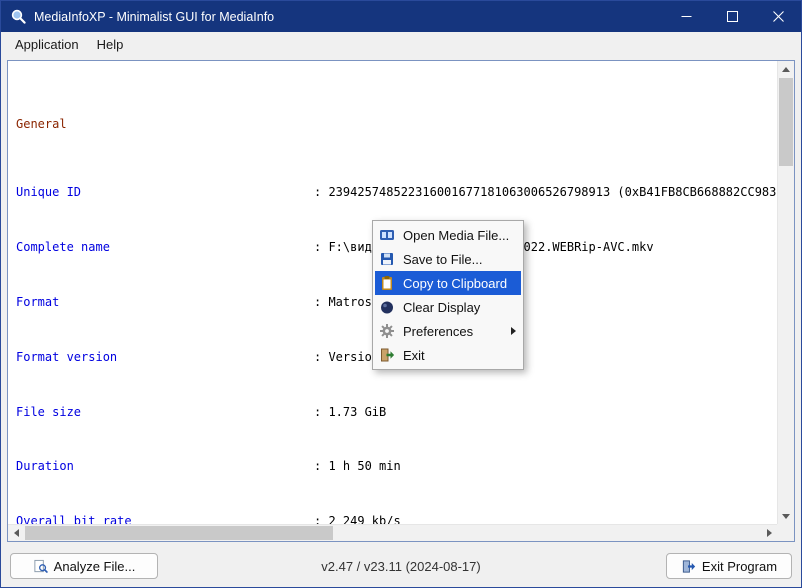 The width and height of the screenshot is (802, 588). Describe the element at coordinates (74, 519) in the screenshot. I see `report-key: Overall bit rate` at that location.